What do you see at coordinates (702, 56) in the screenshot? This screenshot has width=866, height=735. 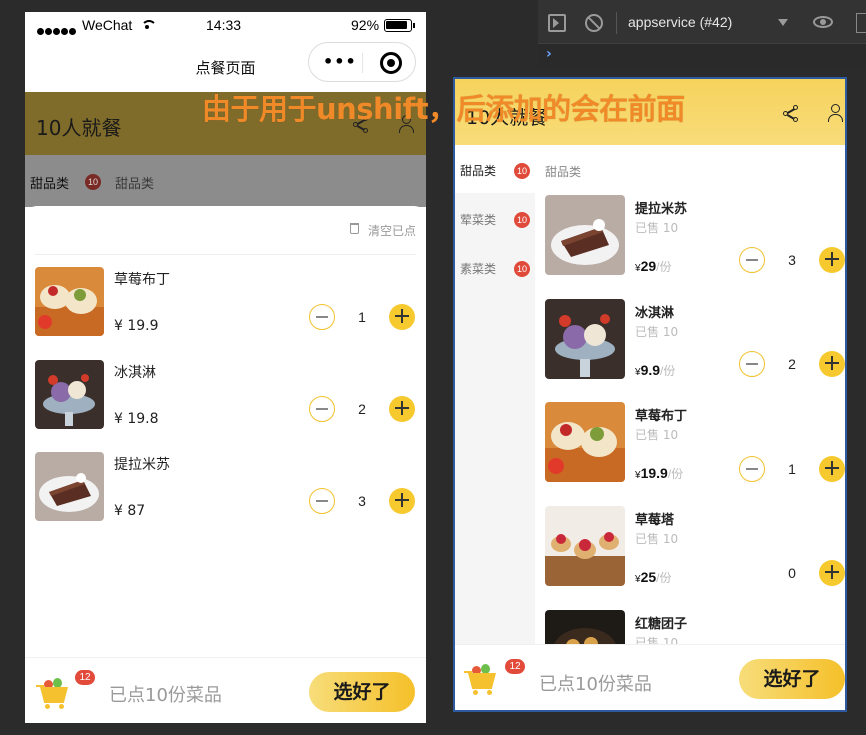 I see `console-input-row: ›` at bounding box center [702, 56].